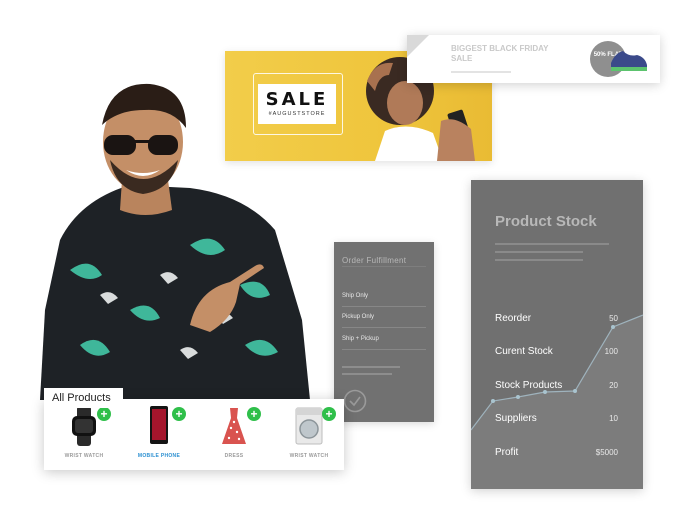 This screenshot has height=530, width=699. What do you see at coordinates (83, 398) in the screenshot?
I see `all-products-tab: All Products` at bounding box center [83, 398].